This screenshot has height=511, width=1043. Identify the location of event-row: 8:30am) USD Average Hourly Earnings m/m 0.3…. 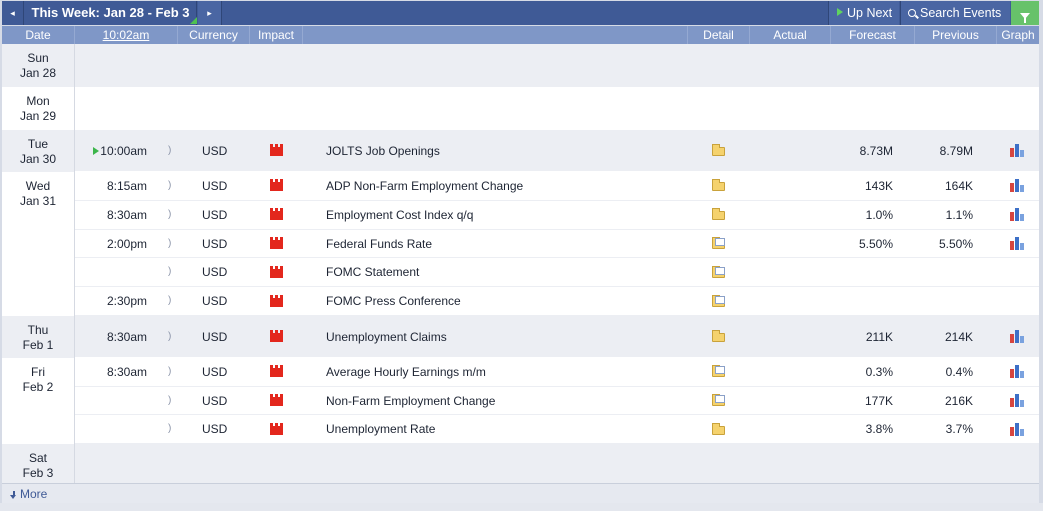
(557, 372).